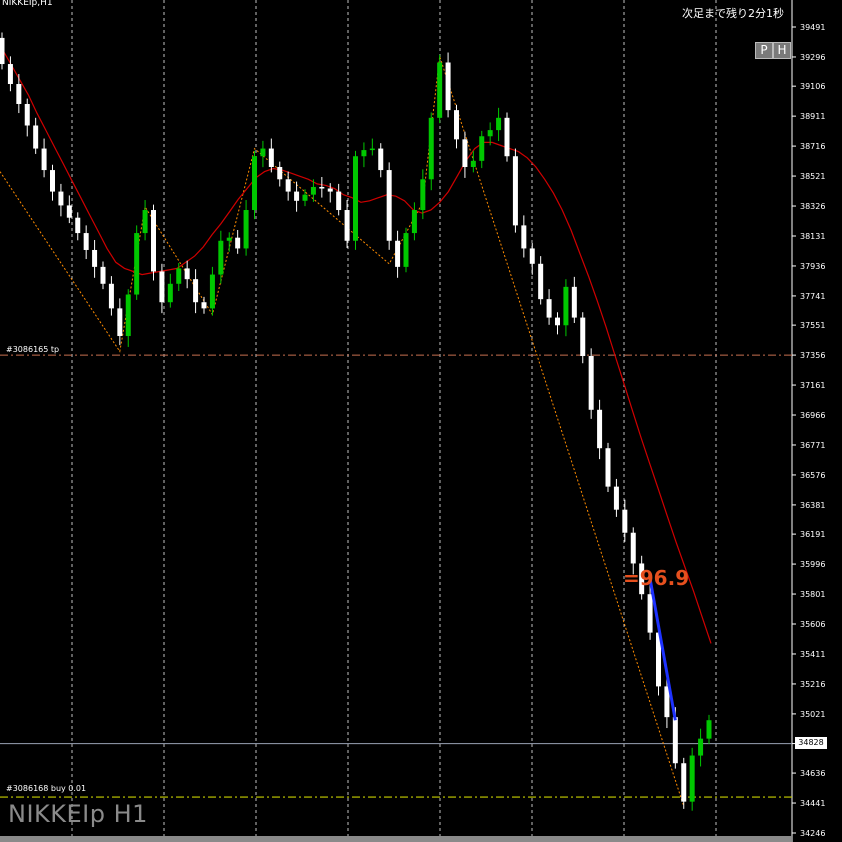 This screenshot has width=842, height=842. I want to click on bottom-scrollbar, so click(396, 839).